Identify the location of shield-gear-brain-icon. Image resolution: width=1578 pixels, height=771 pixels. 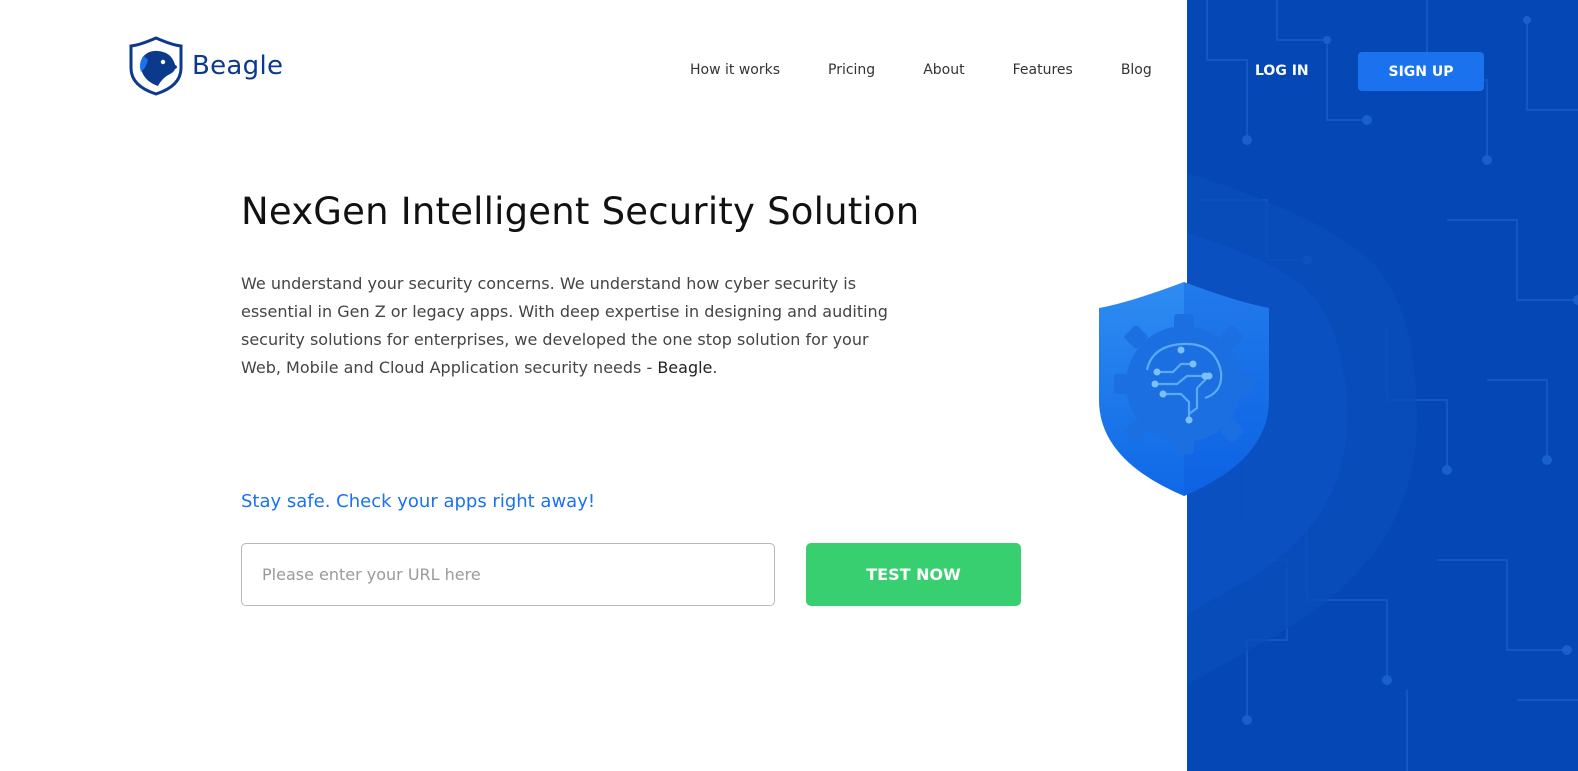
(1184, 389).